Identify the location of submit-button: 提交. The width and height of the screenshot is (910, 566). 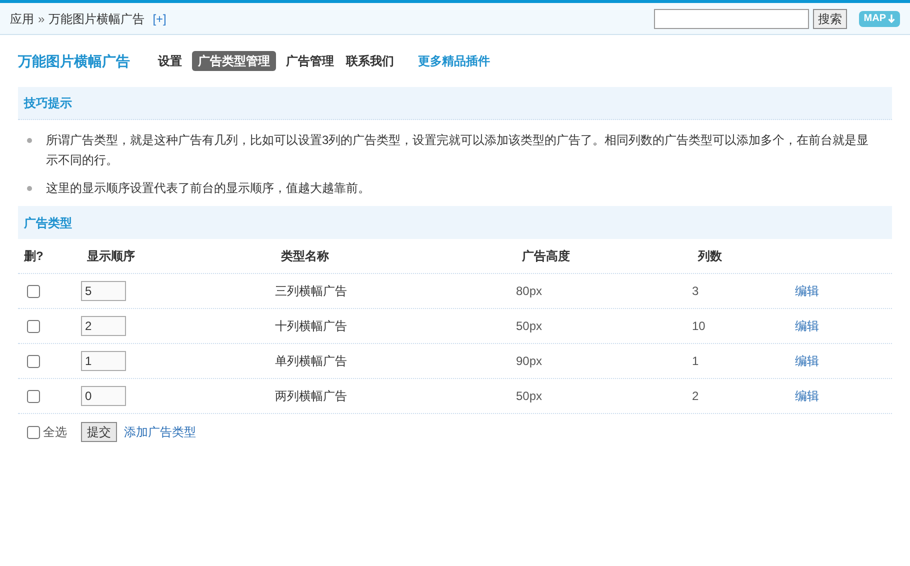
(99, 432).